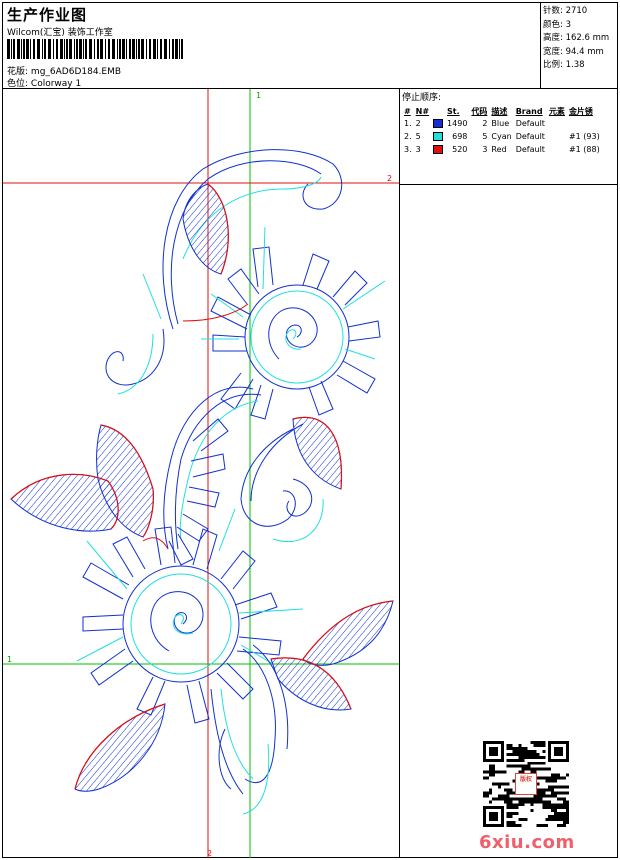 The height and width of the screenshot is (860, 620). I want to click on leaf-middle-right, so click(317, 453).